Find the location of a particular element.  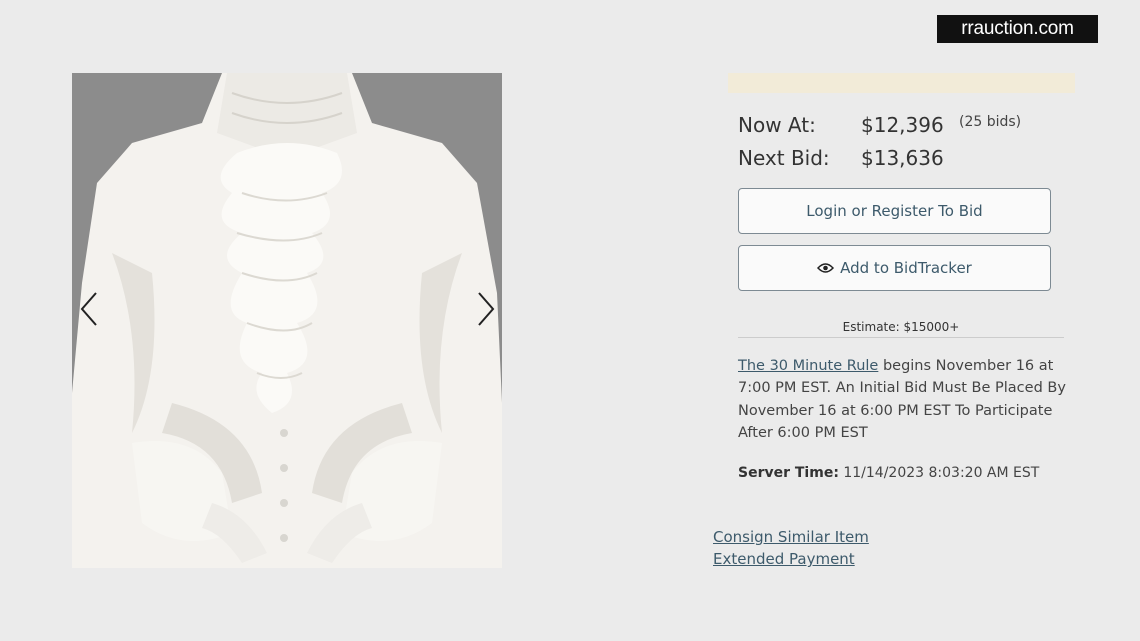

add-to-bidtracker-label: Add to BidTracker is located at coordinates (906, 268).